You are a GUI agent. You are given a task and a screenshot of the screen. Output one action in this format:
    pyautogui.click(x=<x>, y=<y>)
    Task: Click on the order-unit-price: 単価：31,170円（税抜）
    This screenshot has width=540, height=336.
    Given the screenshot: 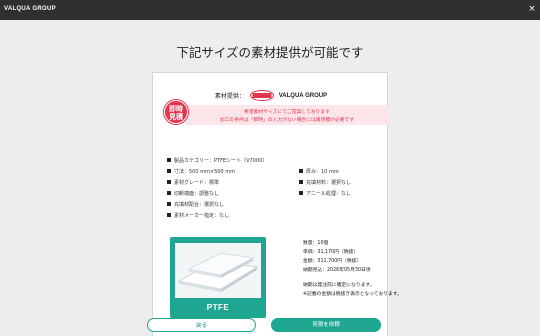 What is the action you would take?
    pyautogui.click(x=331, y=252)
    